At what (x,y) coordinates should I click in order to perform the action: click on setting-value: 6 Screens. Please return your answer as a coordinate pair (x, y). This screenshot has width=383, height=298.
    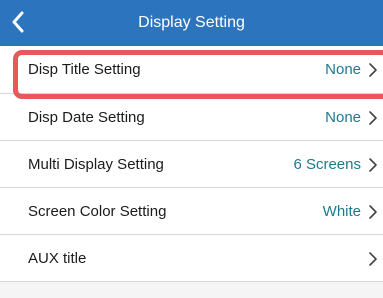
    Looking at the image, I should click on (327, 164).